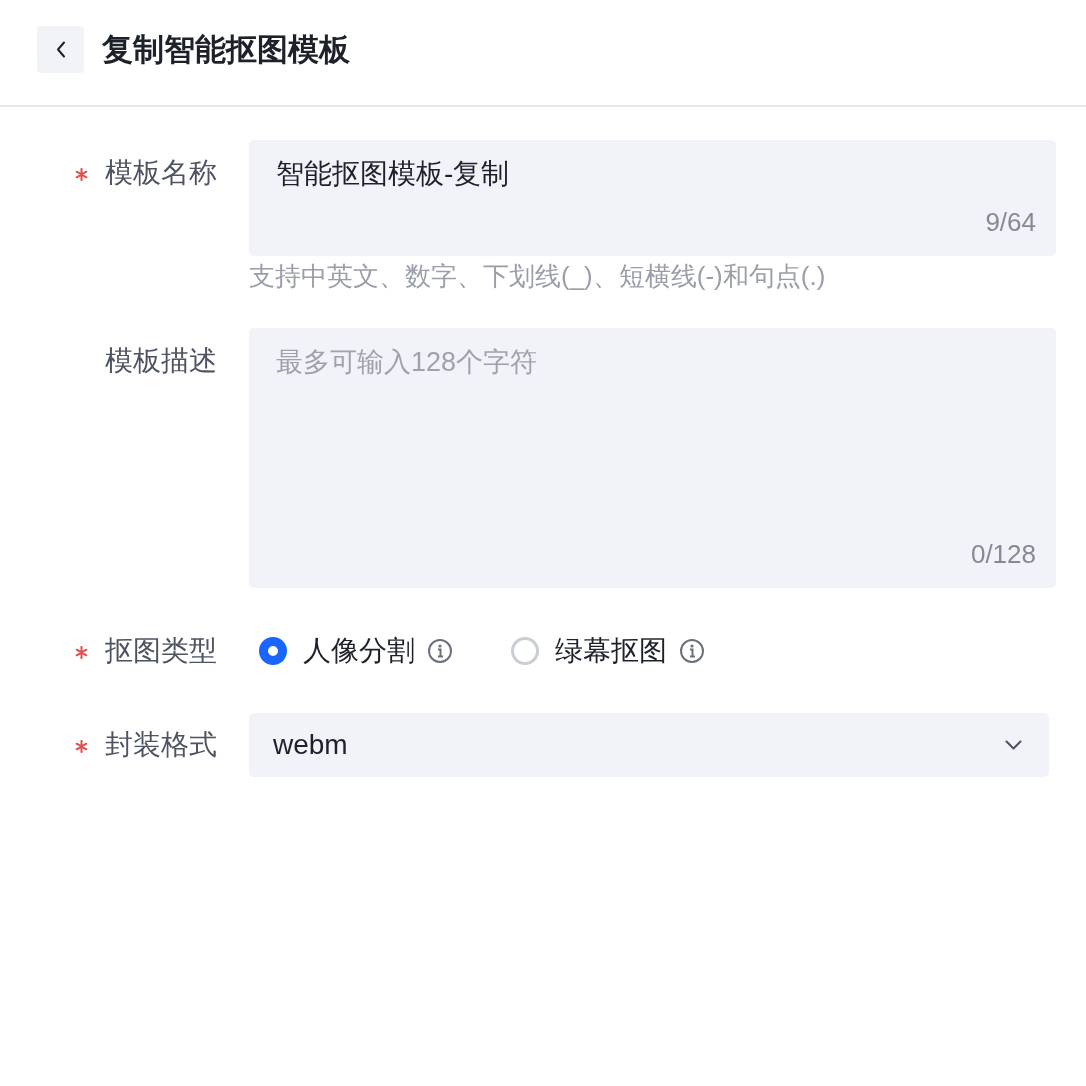  What do you see at coordinates (611, 651) in the screenshot?
I see `radio-option: 绿幕抠图` at bounding box center [611, 651].